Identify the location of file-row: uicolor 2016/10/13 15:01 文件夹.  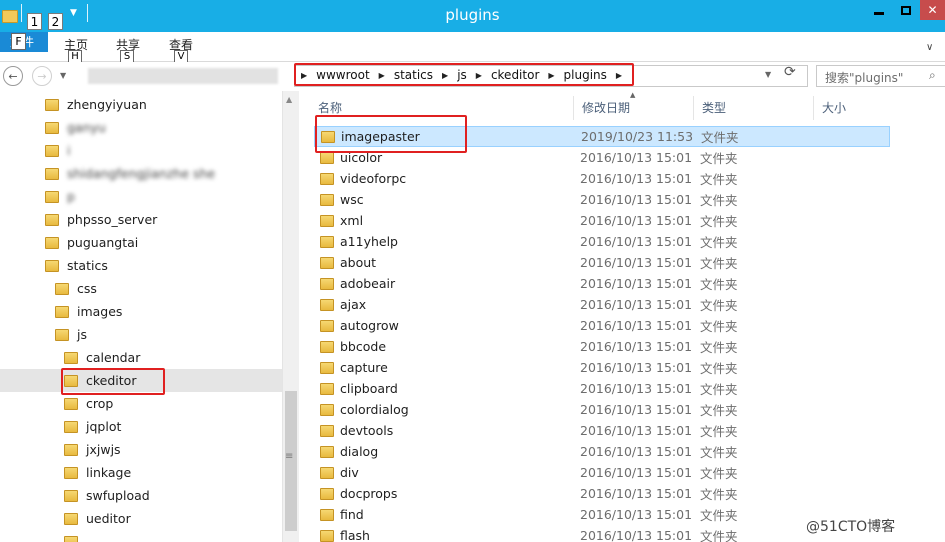
(602, 157).